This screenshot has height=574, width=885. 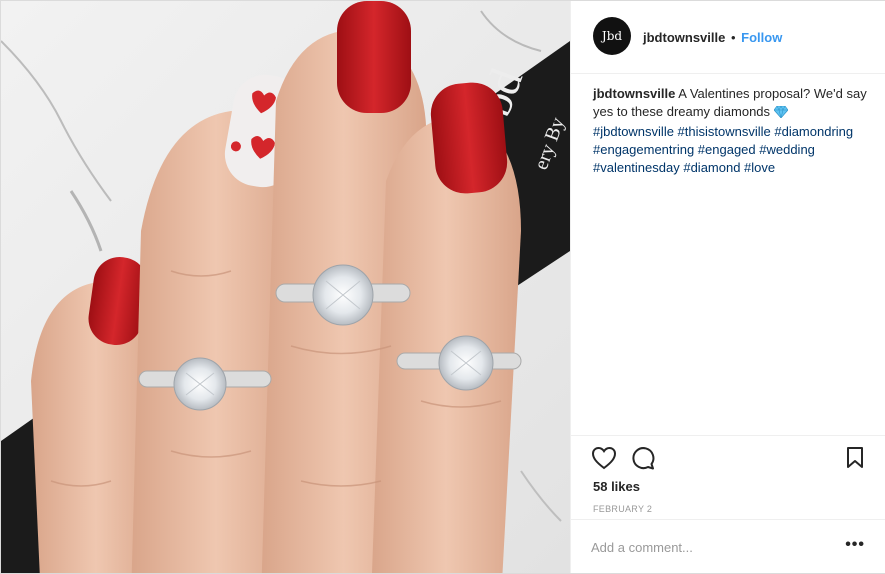 I want to click on more-options-icon: •••, so click(x=855, y=545).